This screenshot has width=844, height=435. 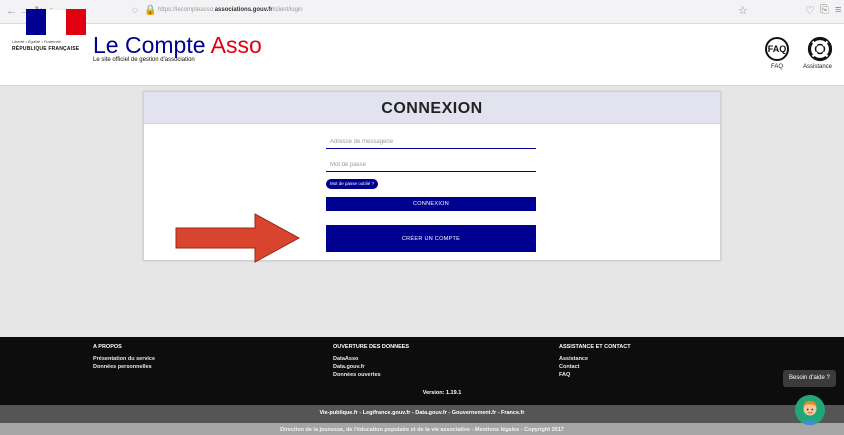 What do you see at coordinates (431, 142) in the screenshot?
I see `email-field` at bounding box center [431, 142].